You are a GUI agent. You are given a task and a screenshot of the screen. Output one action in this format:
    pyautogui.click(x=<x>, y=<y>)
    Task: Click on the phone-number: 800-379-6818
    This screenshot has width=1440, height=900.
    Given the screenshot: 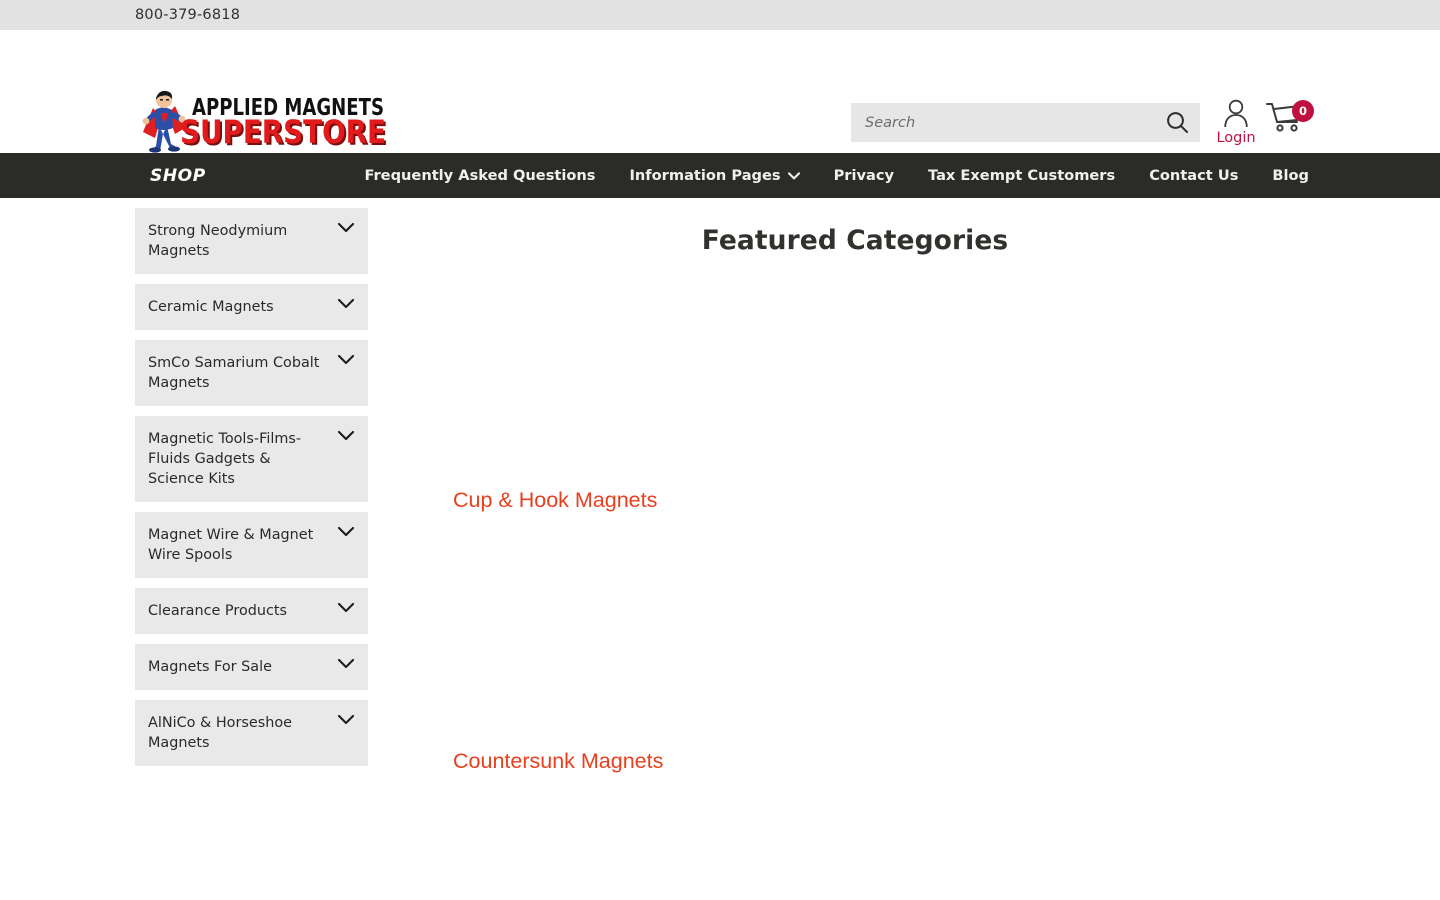 What is the action you would take?
    pyautogui.click(x=187, y=15)
    